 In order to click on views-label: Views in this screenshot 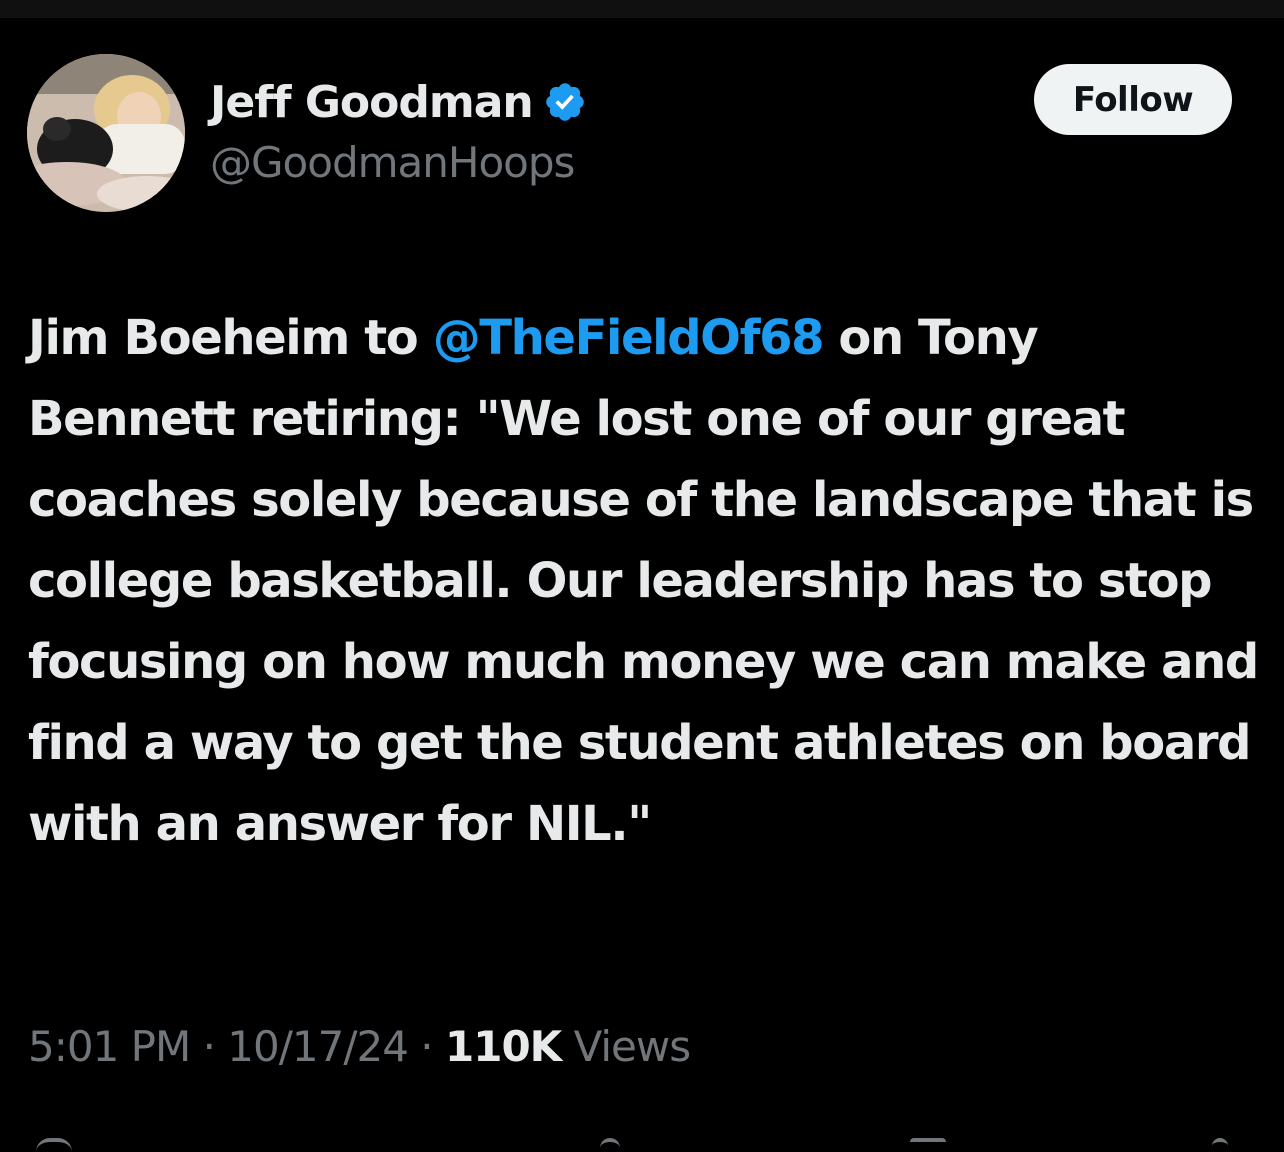, I will do `click(626, 1046)`.